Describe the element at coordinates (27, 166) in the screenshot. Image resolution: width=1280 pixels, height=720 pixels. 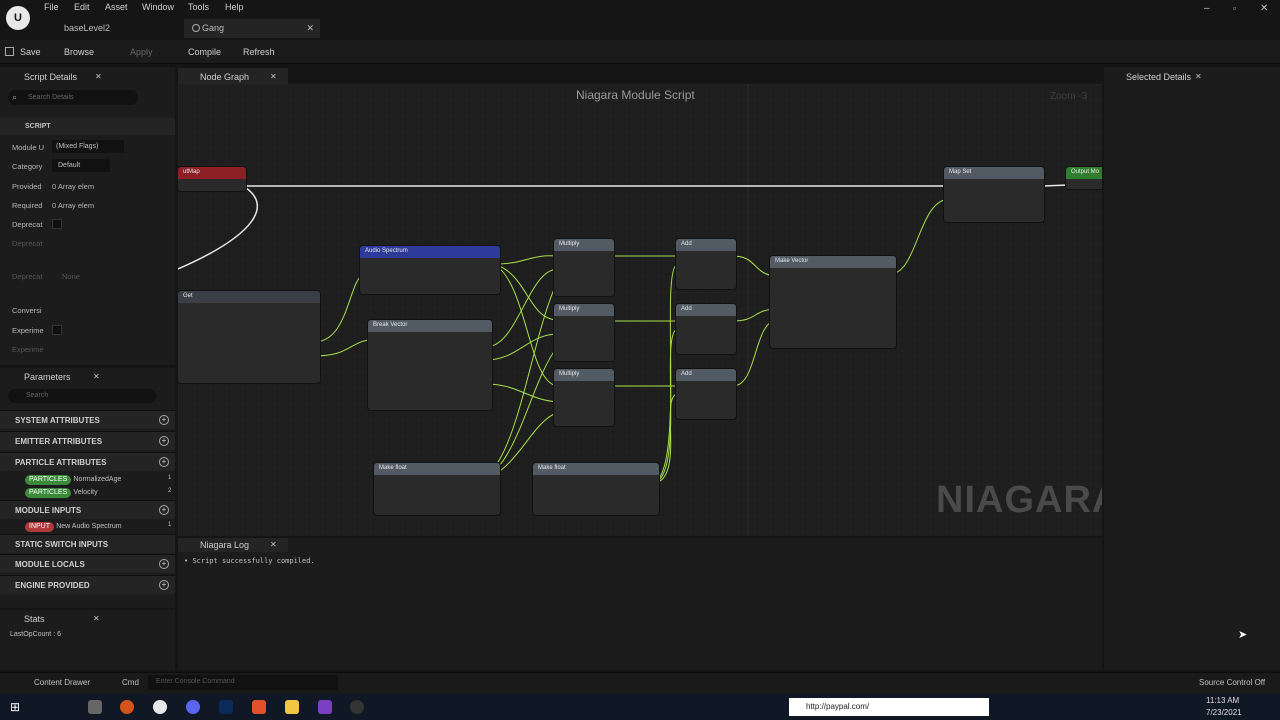
I see `row-label: Category` at that location.